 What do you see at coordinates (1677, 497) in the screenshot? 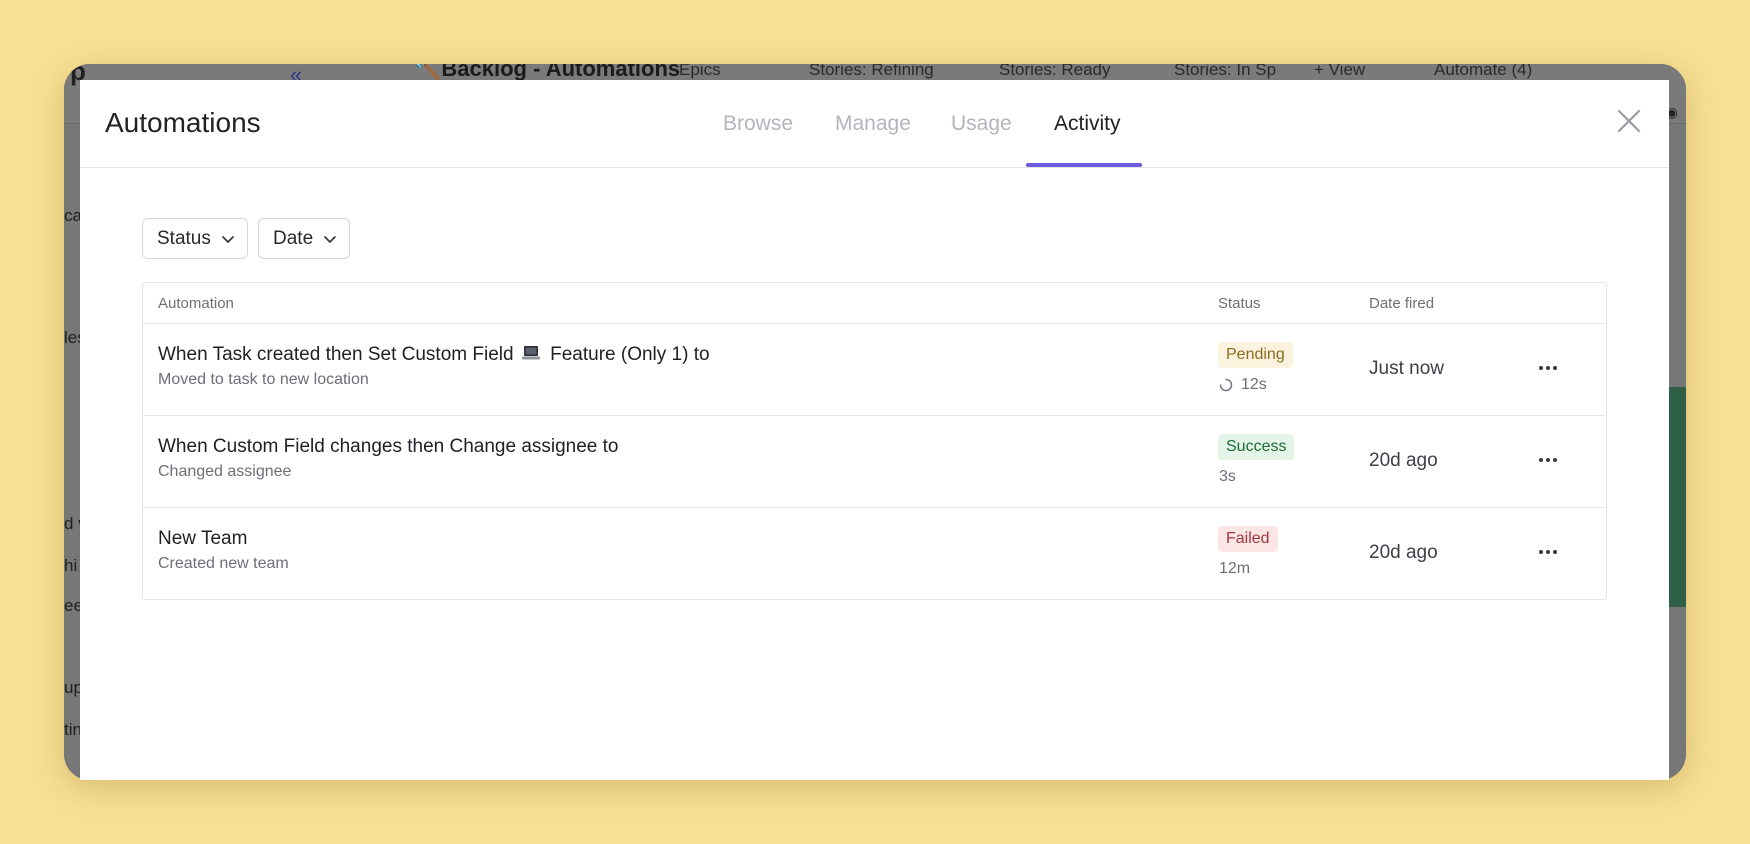
I see `background-grid-column` at bounding box center [1677, 497].